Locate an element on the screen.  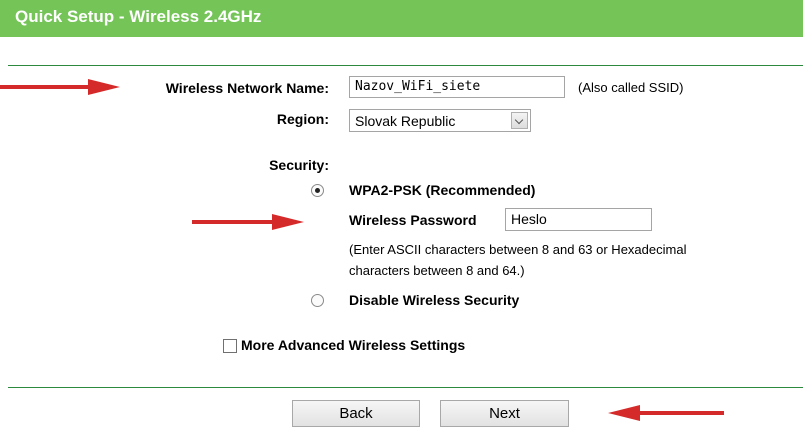
back-button: Back is located at coordinates (356, 413).